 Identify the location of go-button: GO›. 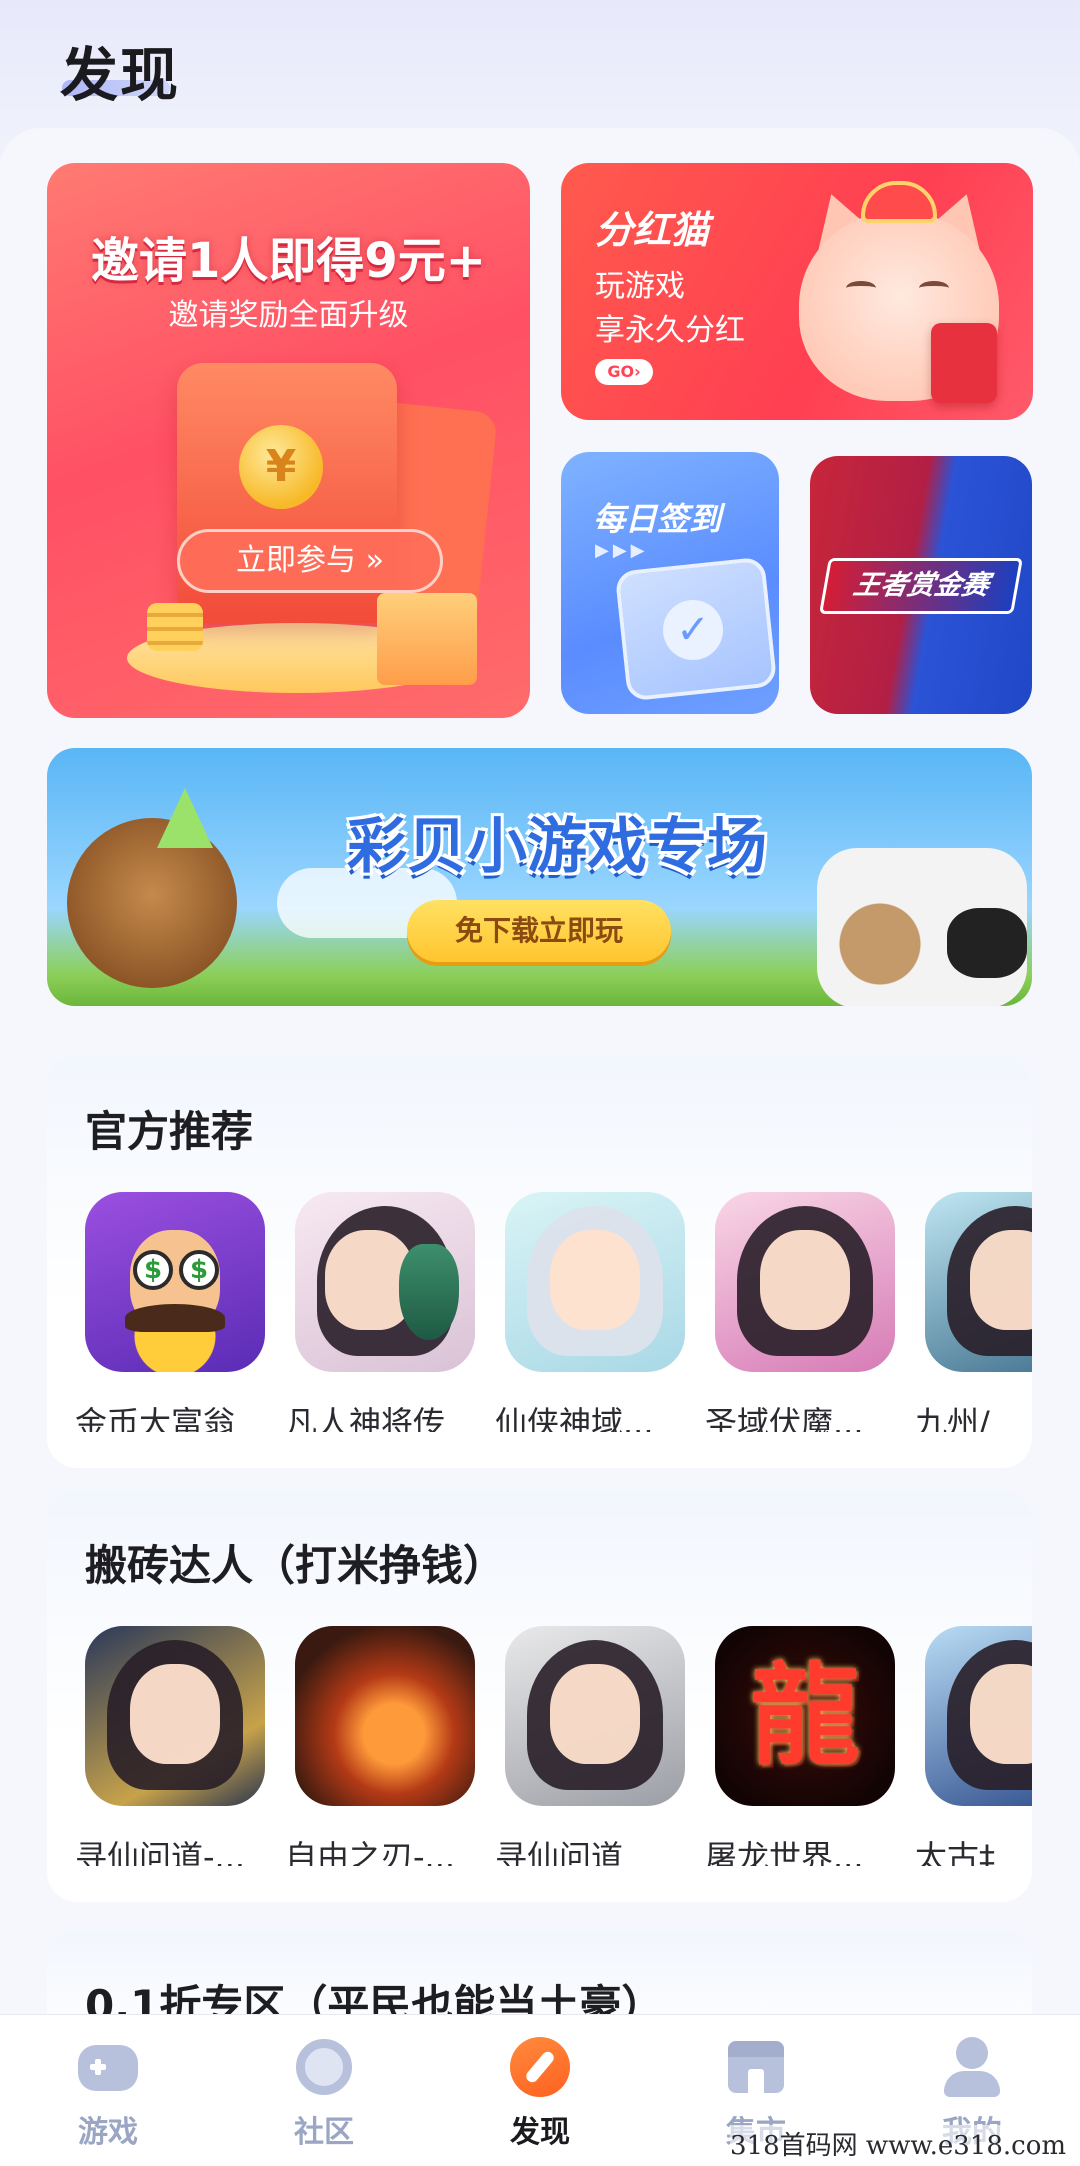
(624, 372).